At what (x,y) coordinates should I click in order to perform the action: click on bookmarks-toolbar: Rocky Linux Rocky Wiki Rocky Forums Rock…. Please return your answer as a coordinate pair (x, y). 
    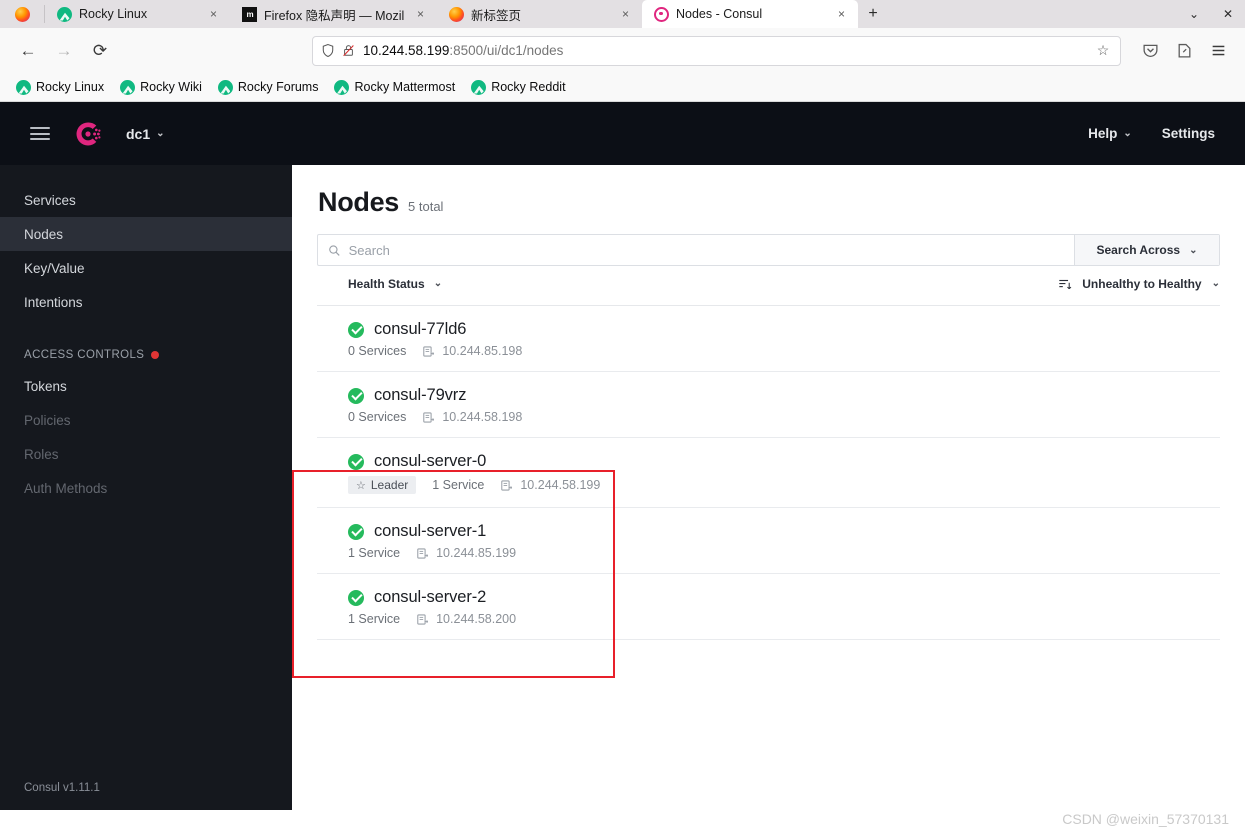
    Looking at the image, I should click on (622, 87).